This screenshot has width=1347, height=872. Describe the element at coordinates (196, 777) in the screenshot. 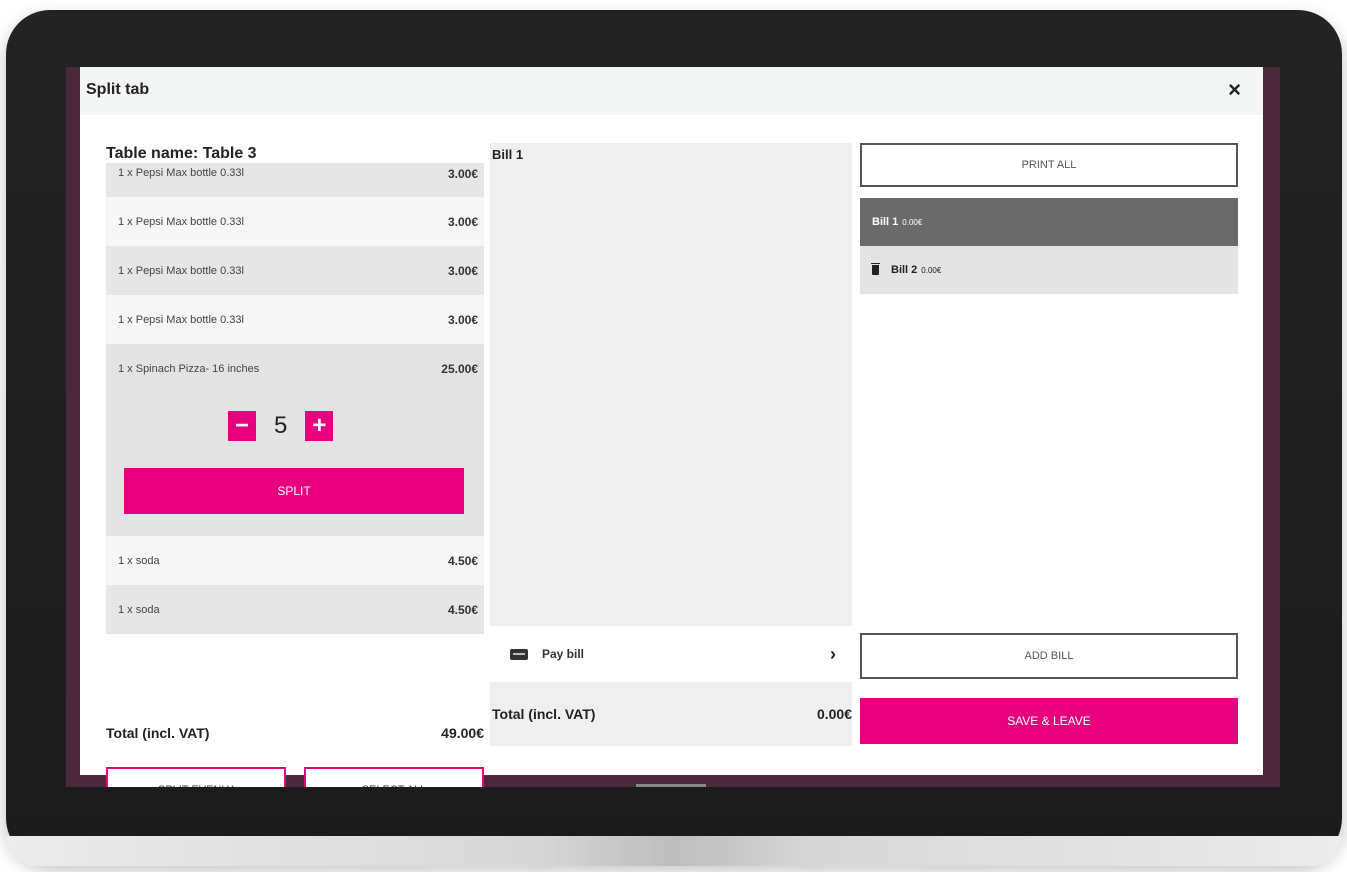

I see `split-evenly-button: SPLIT EVENLY` at that location.